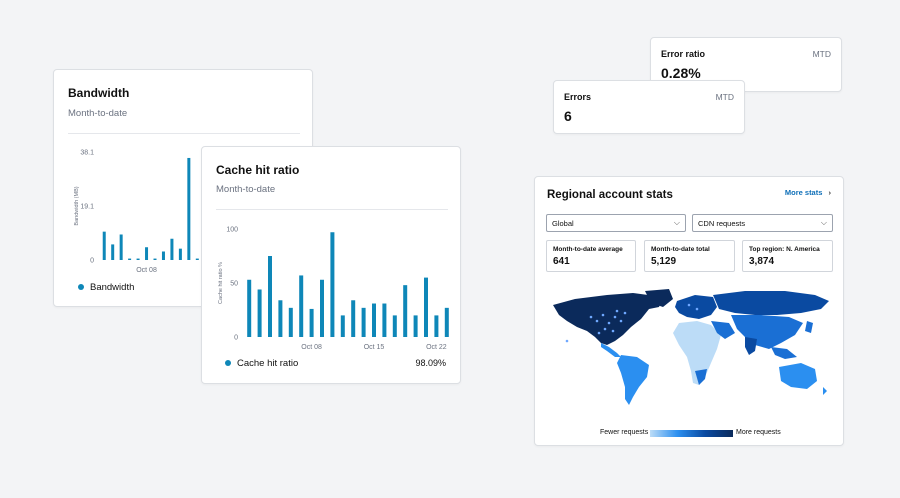  What do you see at coordinates (724, 97) in the screenshot?
I see `errors-period: MTD` at bounding box center [724, 97].